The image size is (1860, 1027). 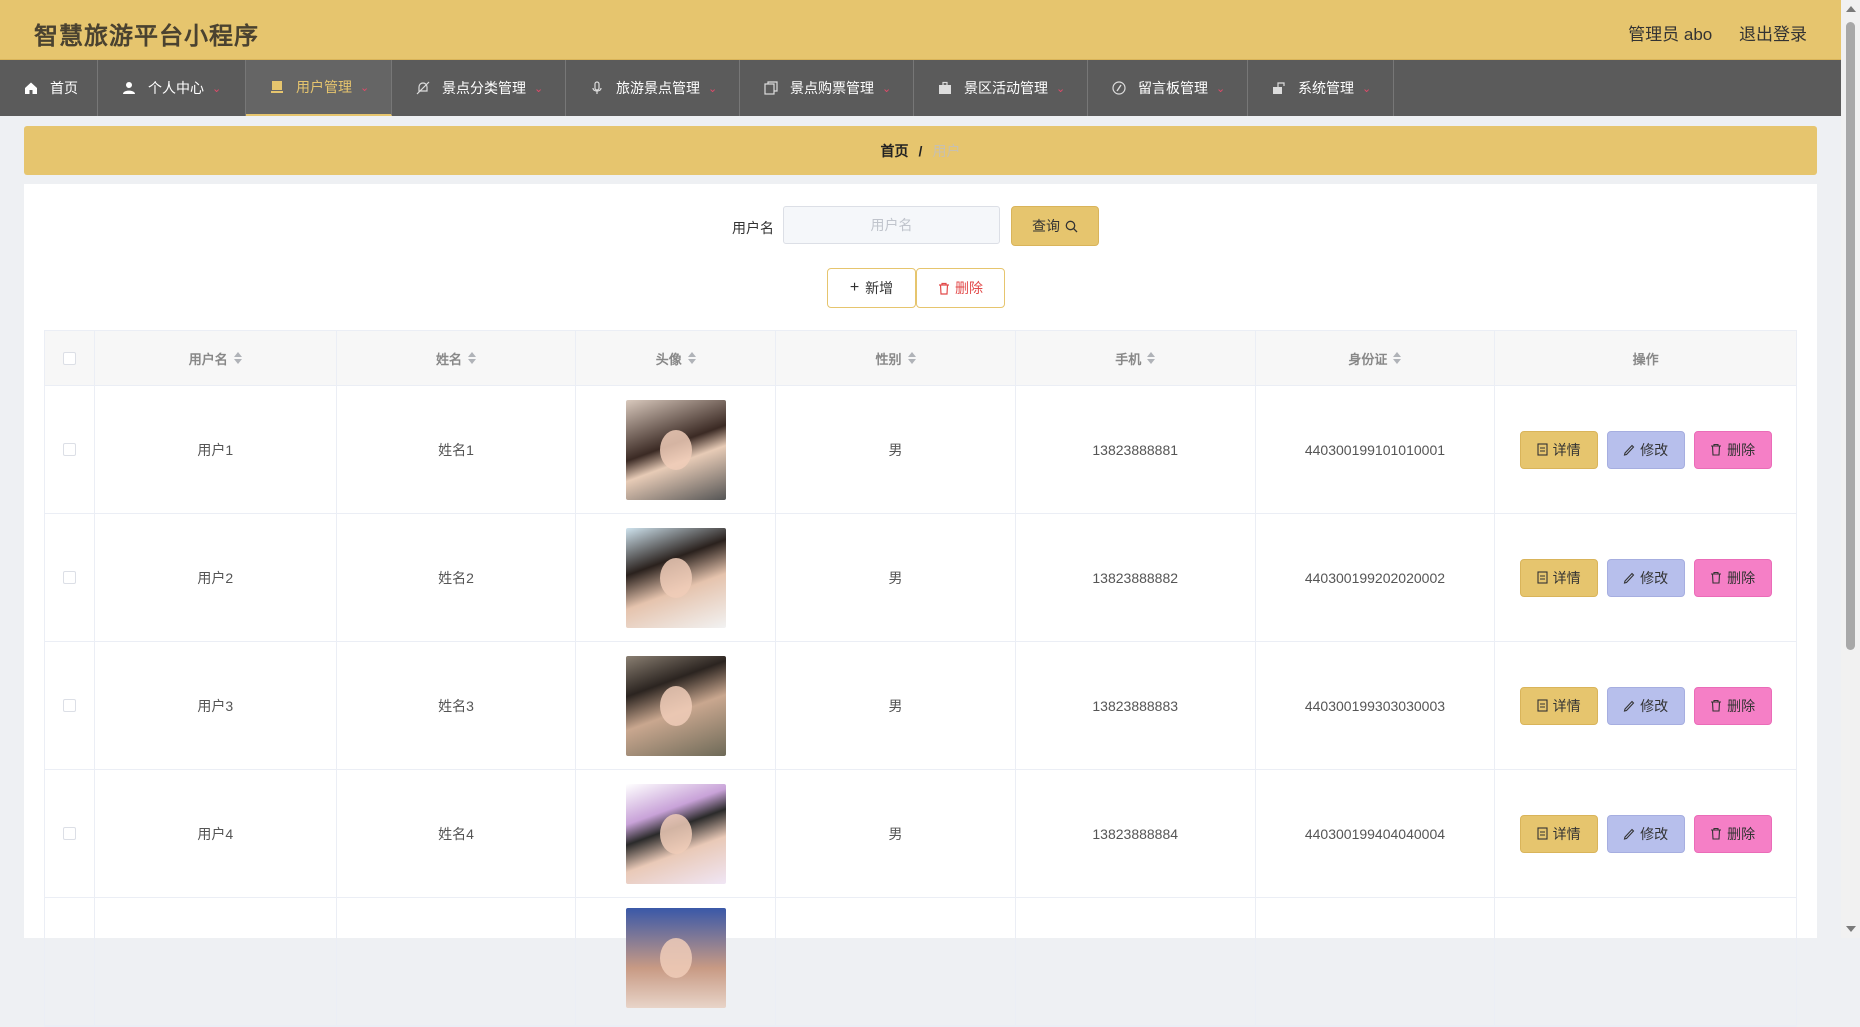 I want to click on username-search-input, so click(x=891, y=225).